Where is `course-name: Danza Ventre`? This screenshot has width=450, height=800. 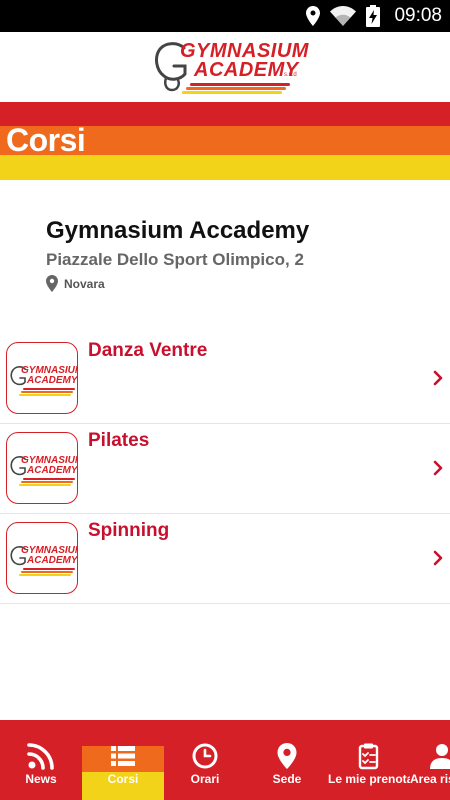 course-name: Danza Ventre is located at coordinates (148, 350).